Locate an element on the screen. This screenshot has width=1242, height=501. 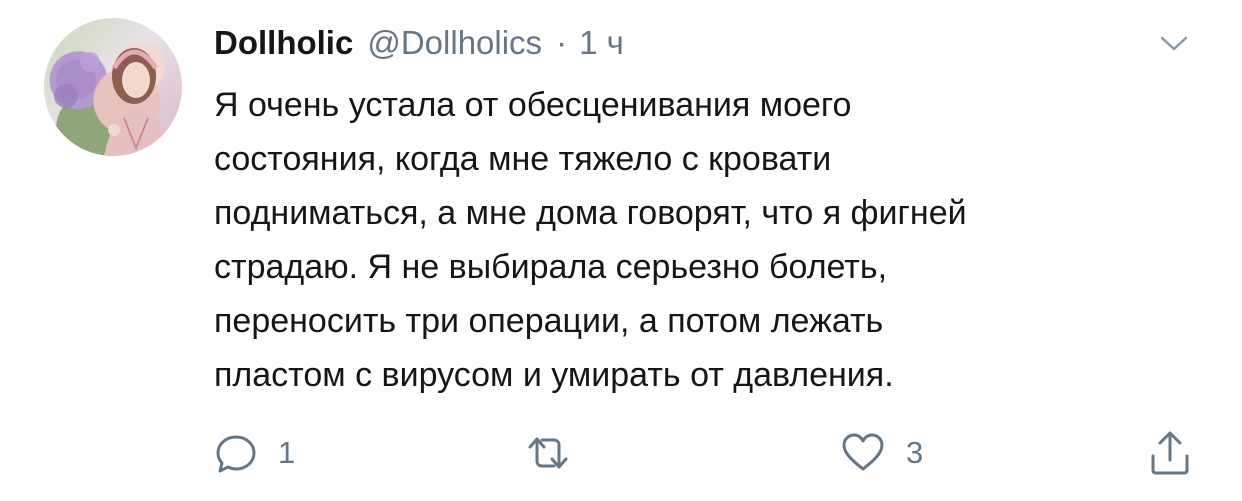
like-button: 3 is located at coordinates (881, 453).